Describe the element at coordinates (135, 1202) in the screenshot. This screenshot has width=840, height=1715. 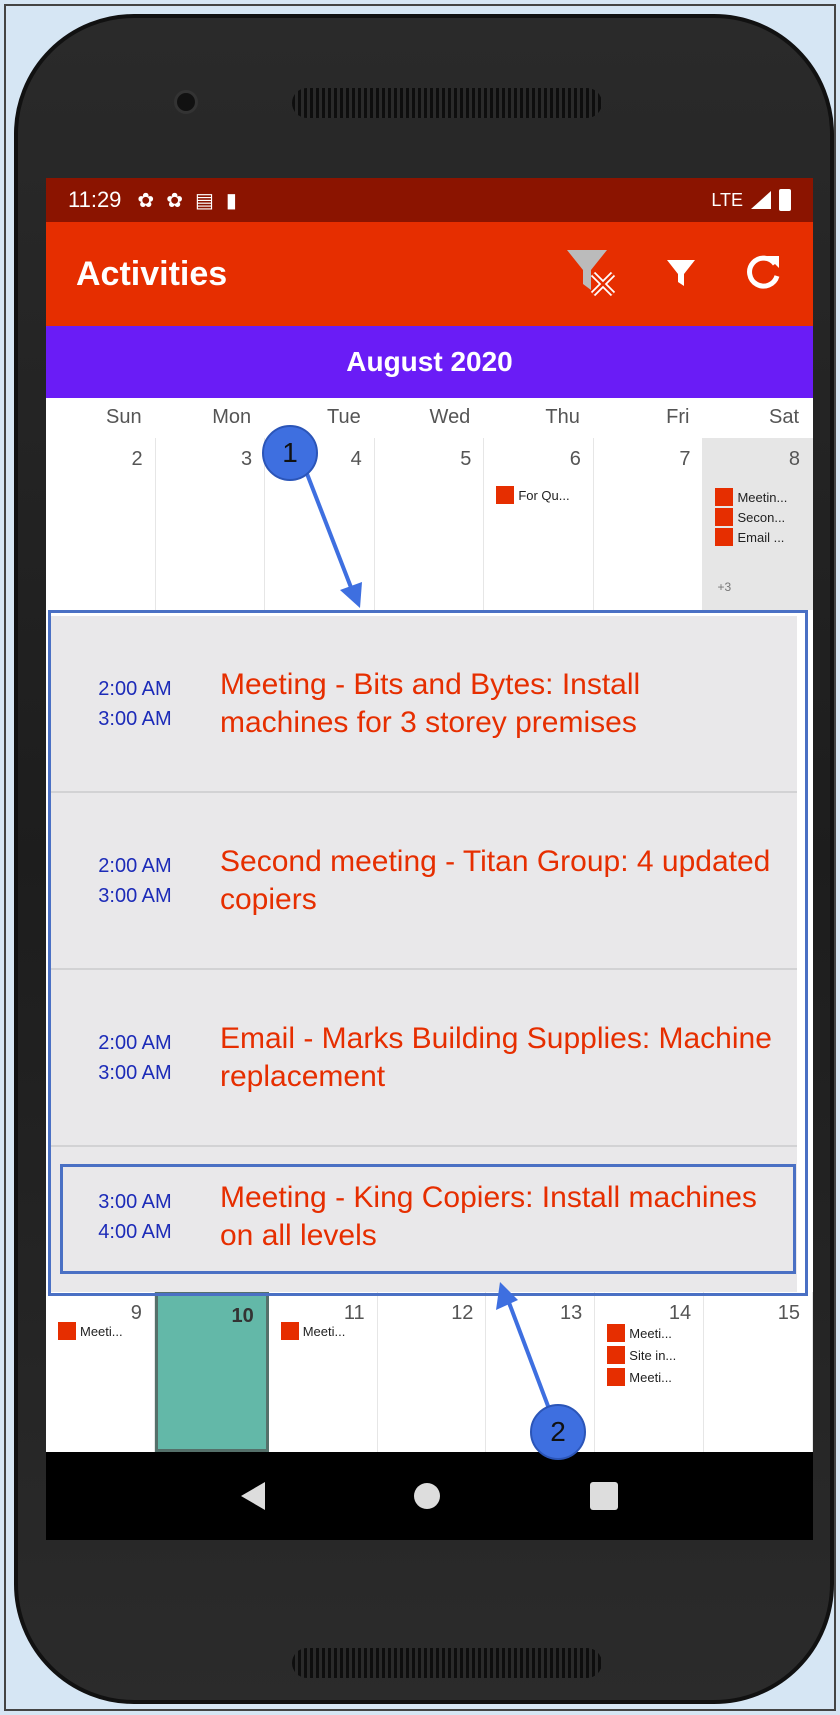
I see `activity-start-time: 3:00 AM` at that location.